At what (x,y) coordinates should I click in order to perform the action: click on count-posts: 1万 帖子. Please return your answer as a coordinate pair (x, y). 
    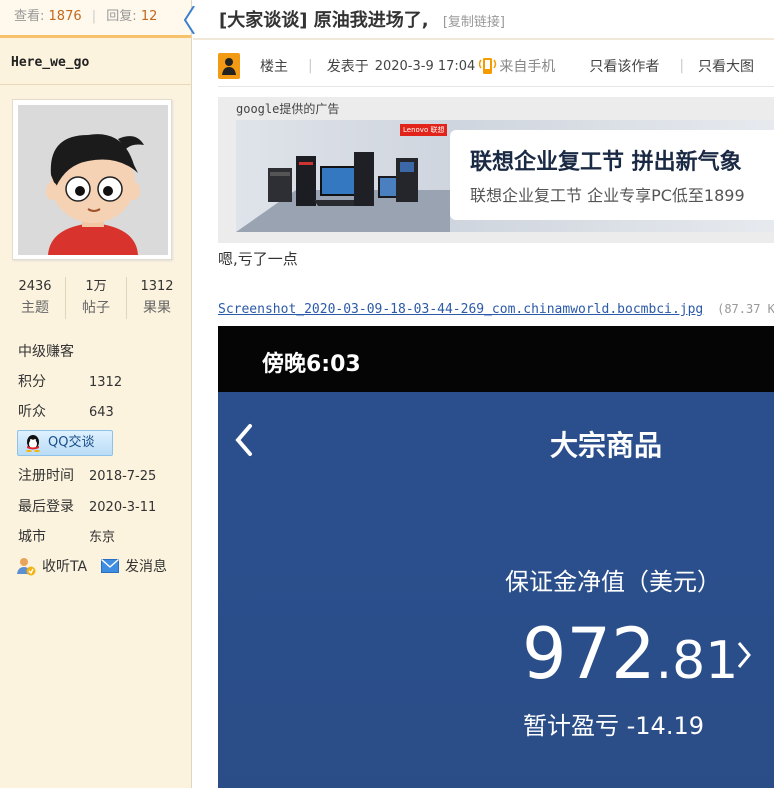
    Looking at the image, I should click on (96, 298).